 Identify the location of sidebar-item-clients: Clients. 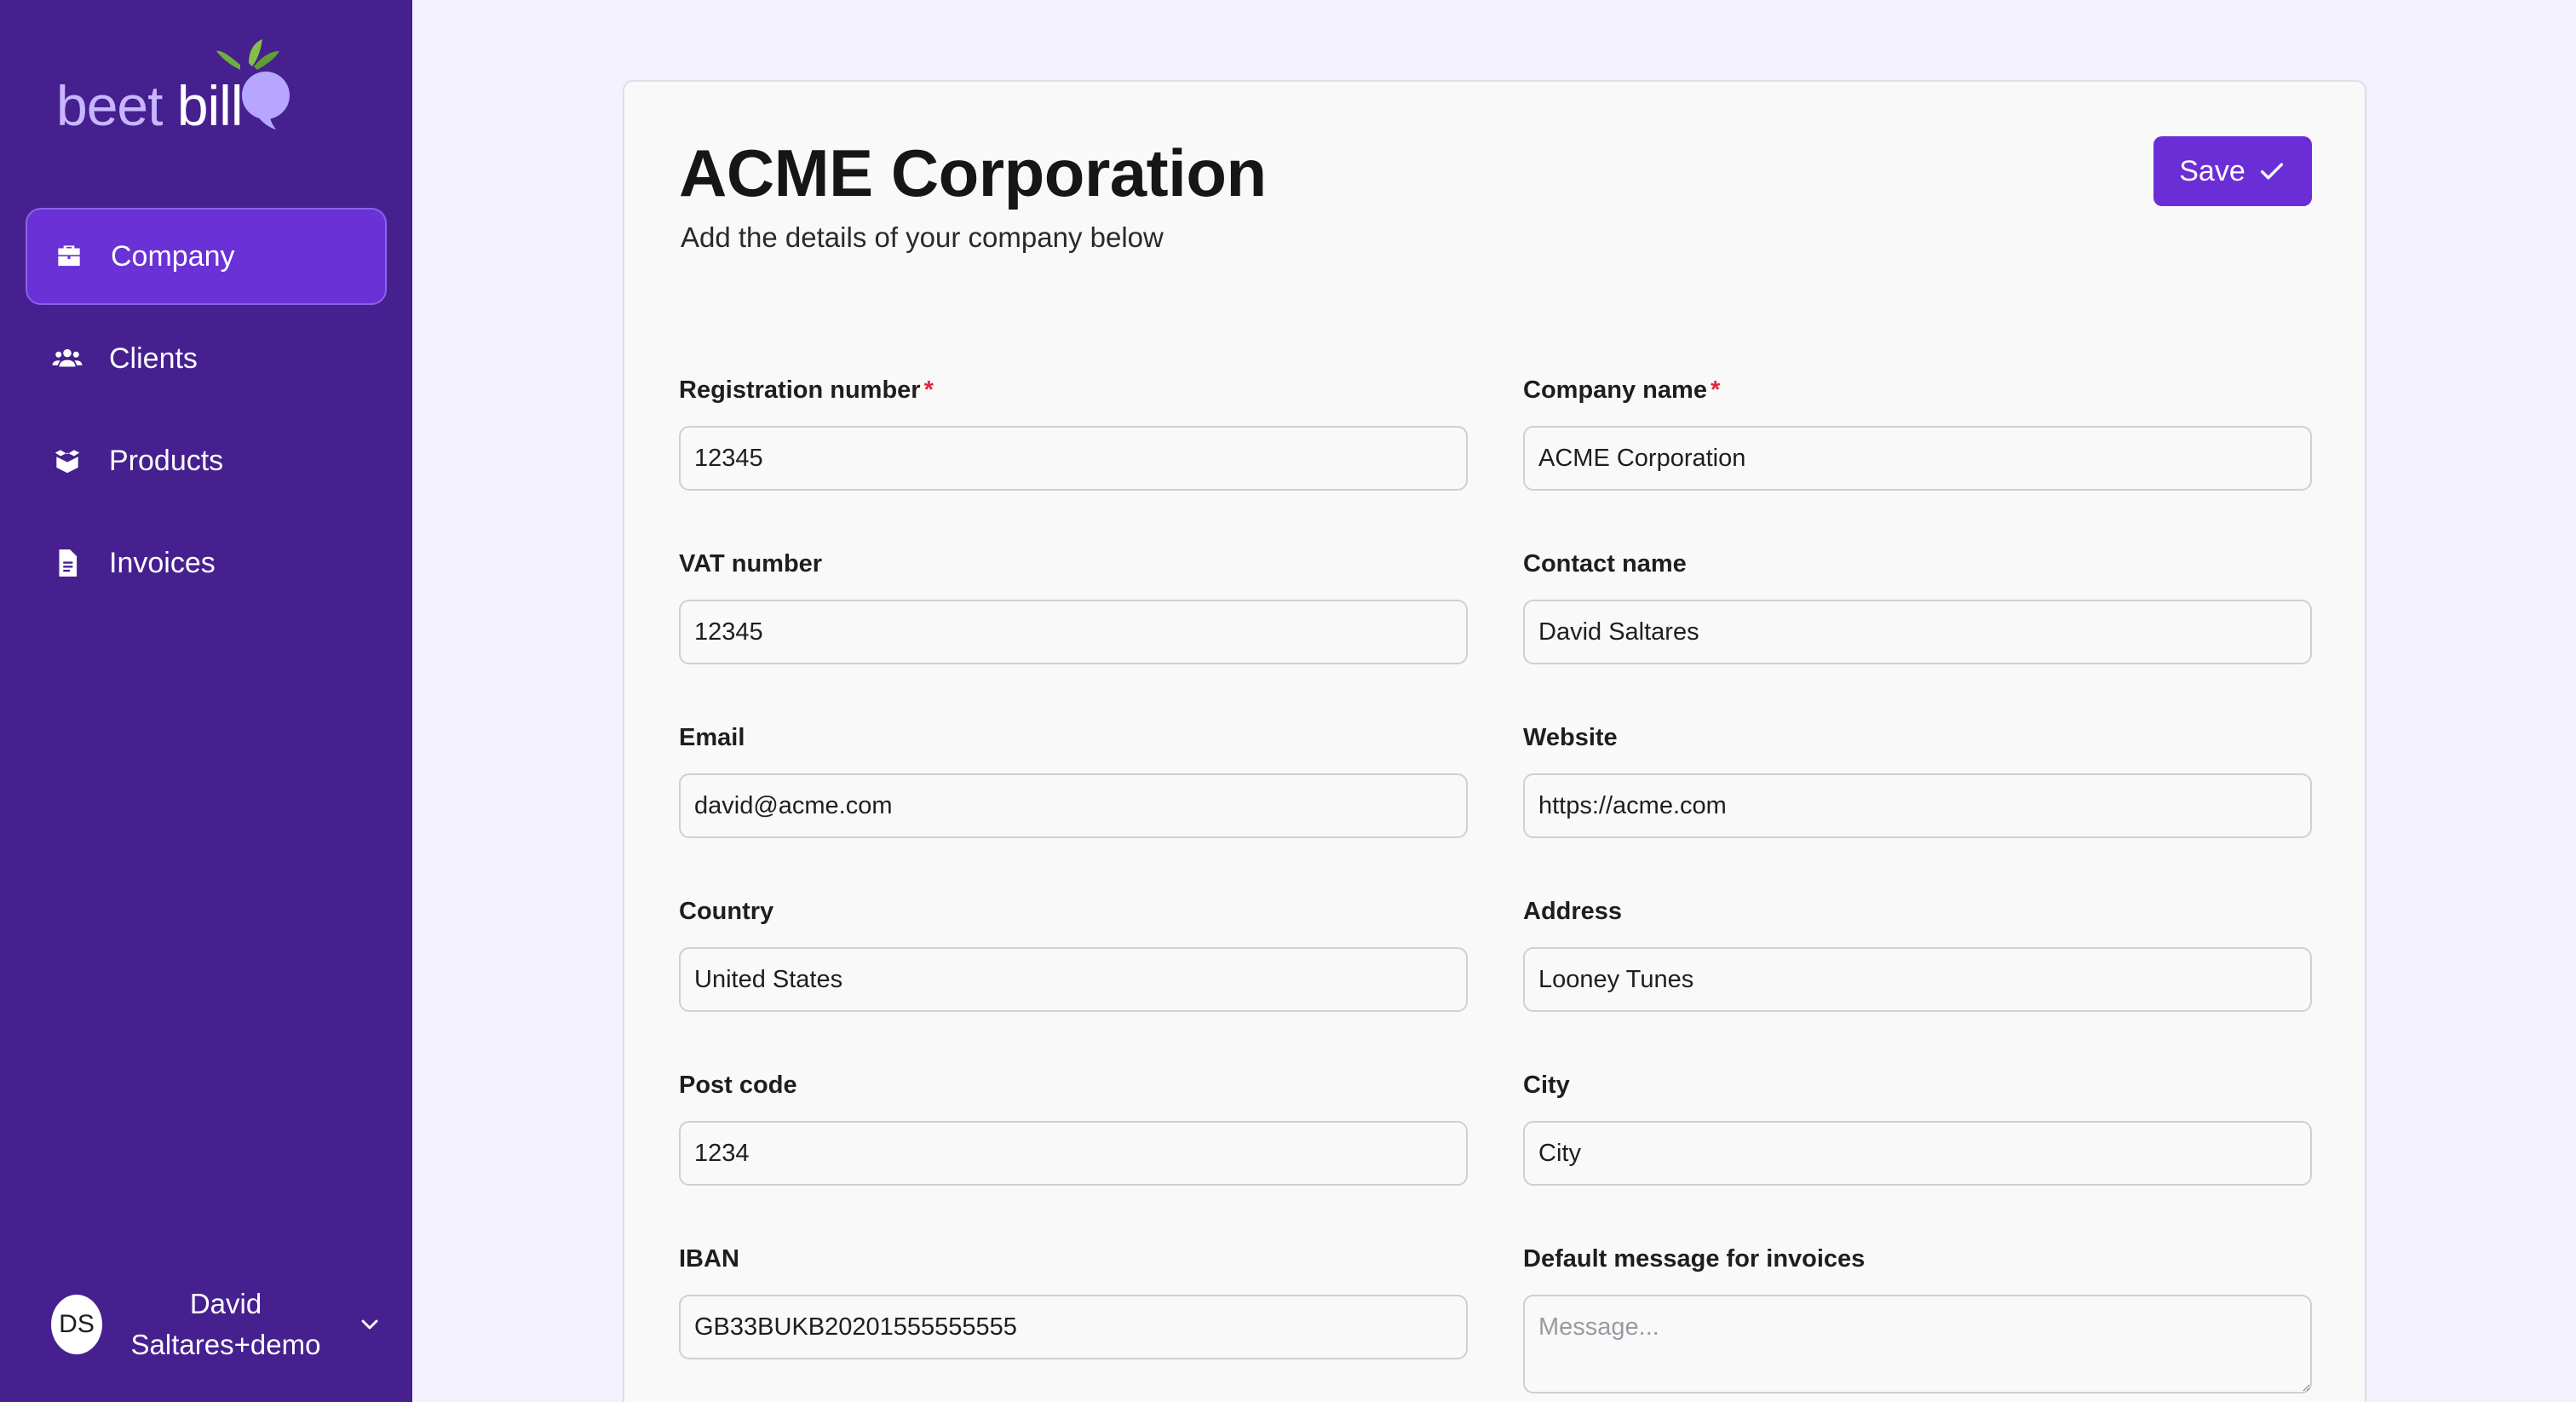
(207, 358).